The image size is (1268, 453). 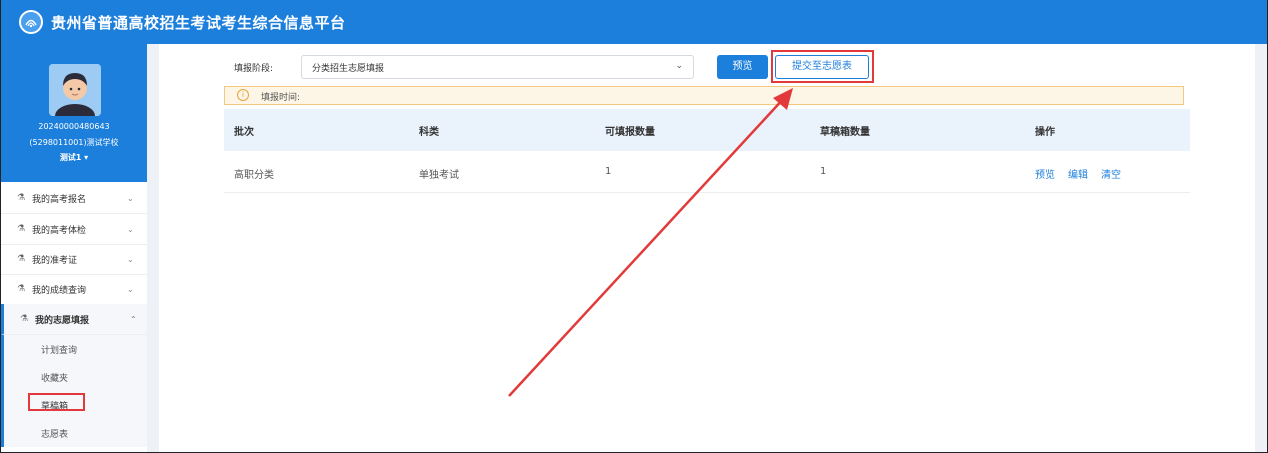 What do you see at coordinates (74, 289) in the screenshot?
I see `sidebar-item-score-query: ⚗ 我的成绩查询 ⌄` at bounding box center [74, 289].